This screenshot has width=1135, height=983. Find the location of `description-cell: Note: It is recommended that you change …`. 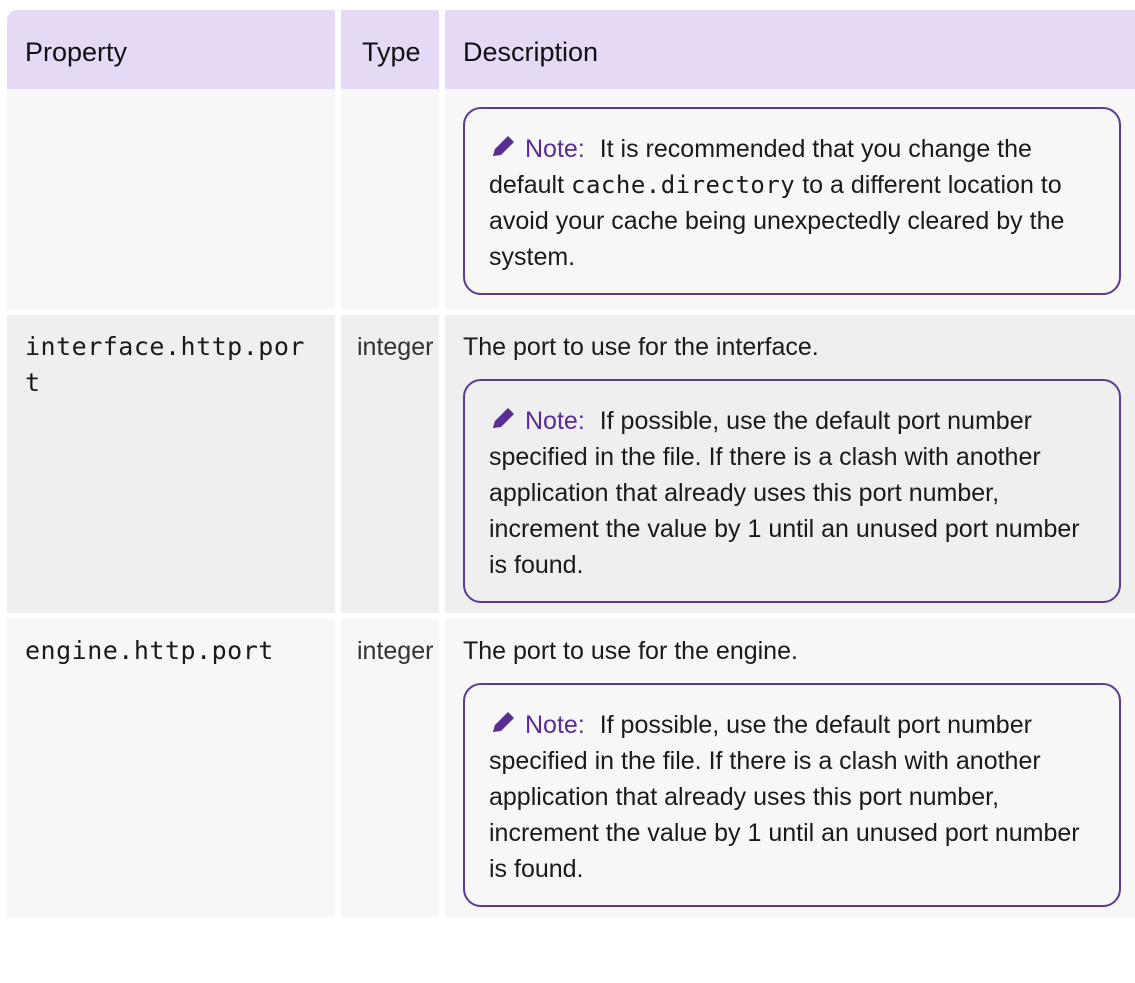

description-cell: Note: It is recommended that you change … is located at coordinates (787, 199).